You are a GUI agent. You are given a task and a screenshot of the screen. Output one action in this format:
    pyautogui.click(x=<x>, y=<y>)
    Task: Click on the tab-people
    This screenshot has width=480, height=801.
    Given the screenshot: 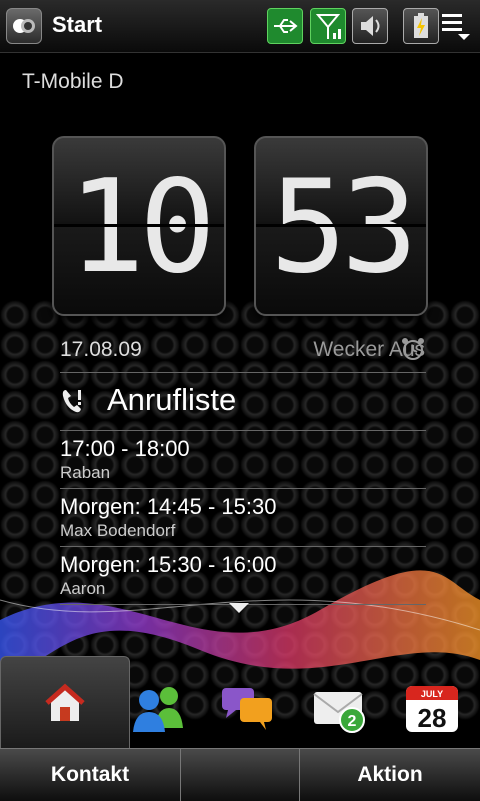 What is the action you would take?
    pyautogui.click(x=176, y=702)
    